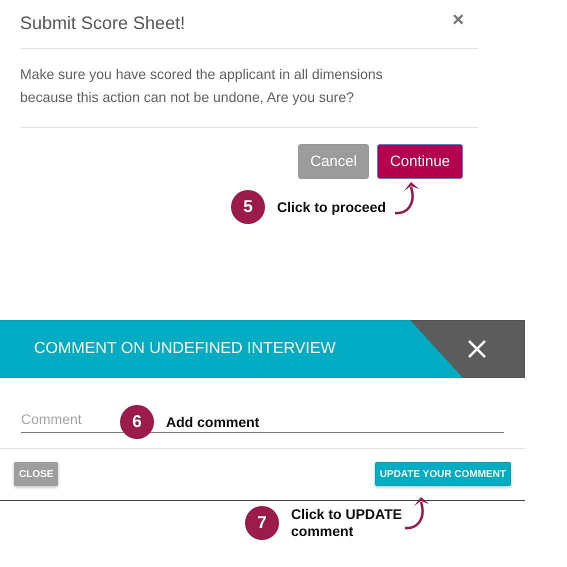 The height and width of the screenshot is (567, 567). What do you see at coordinates (185, 349) in the screenshot?
I see `dialog-title: COMMENT ON UNDEFINED INTERVIEW` at bounding box center [185, 349].